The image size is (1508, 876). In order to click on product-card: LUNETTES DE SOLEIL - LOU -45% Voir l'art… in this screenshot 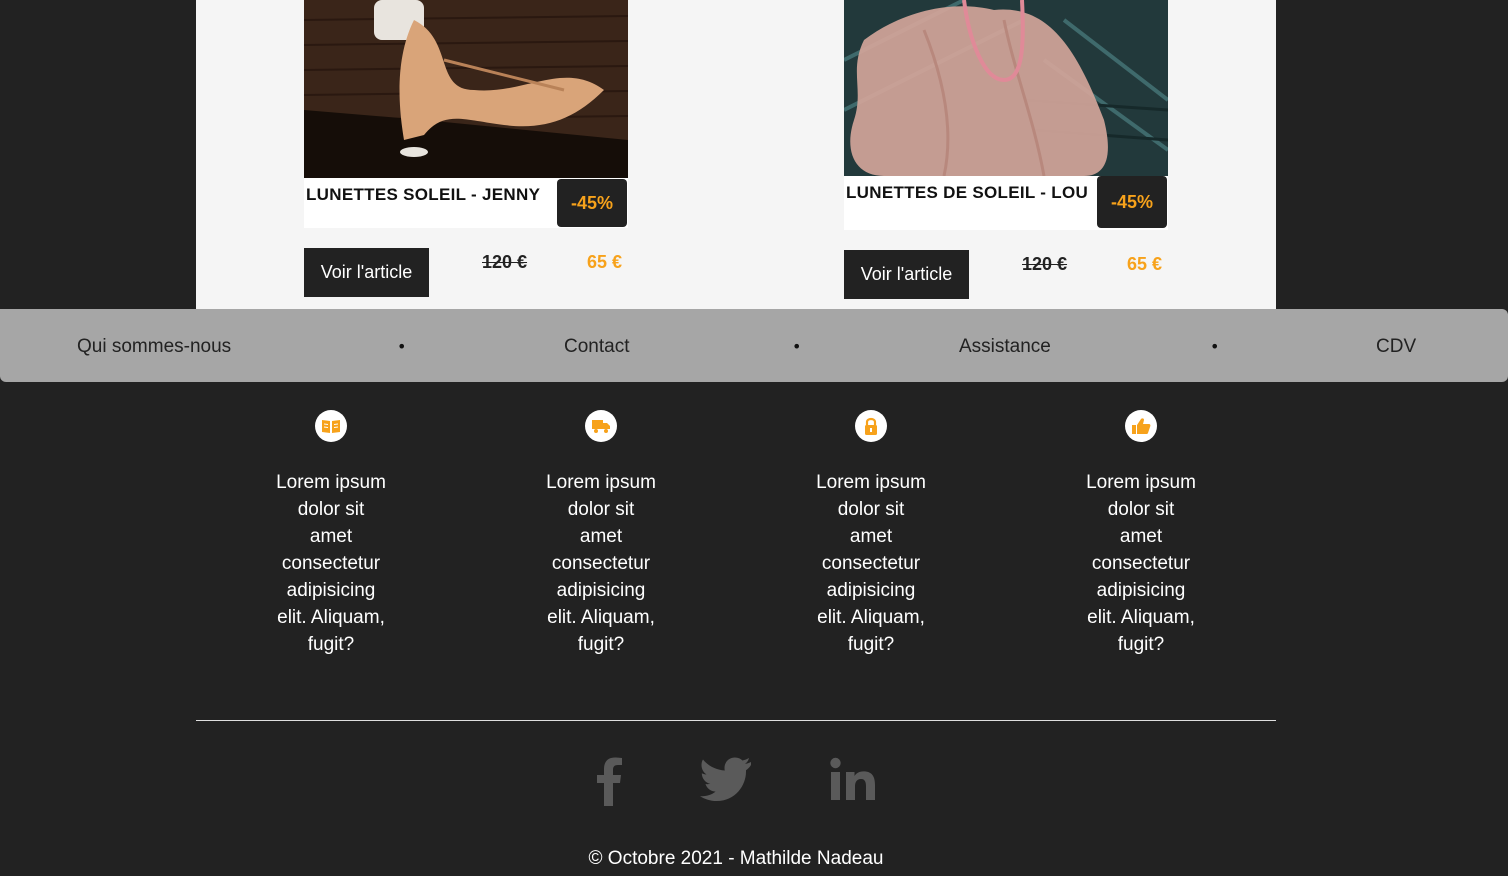, I will do `click(1006, 149)`.